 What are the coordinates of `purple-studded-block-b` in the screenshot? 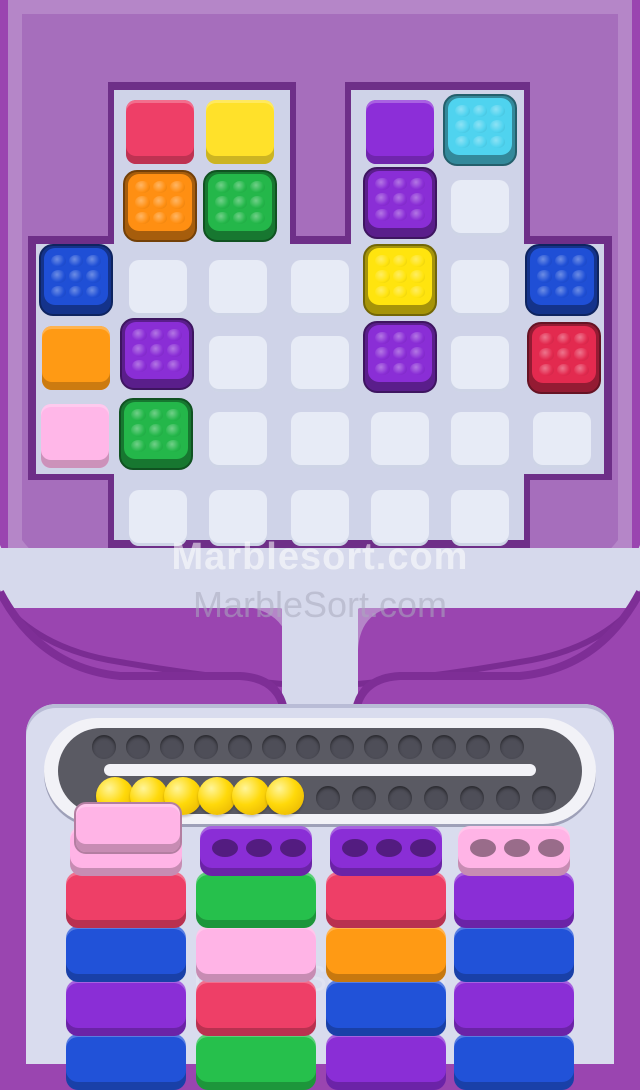 It's located at (157, 354).